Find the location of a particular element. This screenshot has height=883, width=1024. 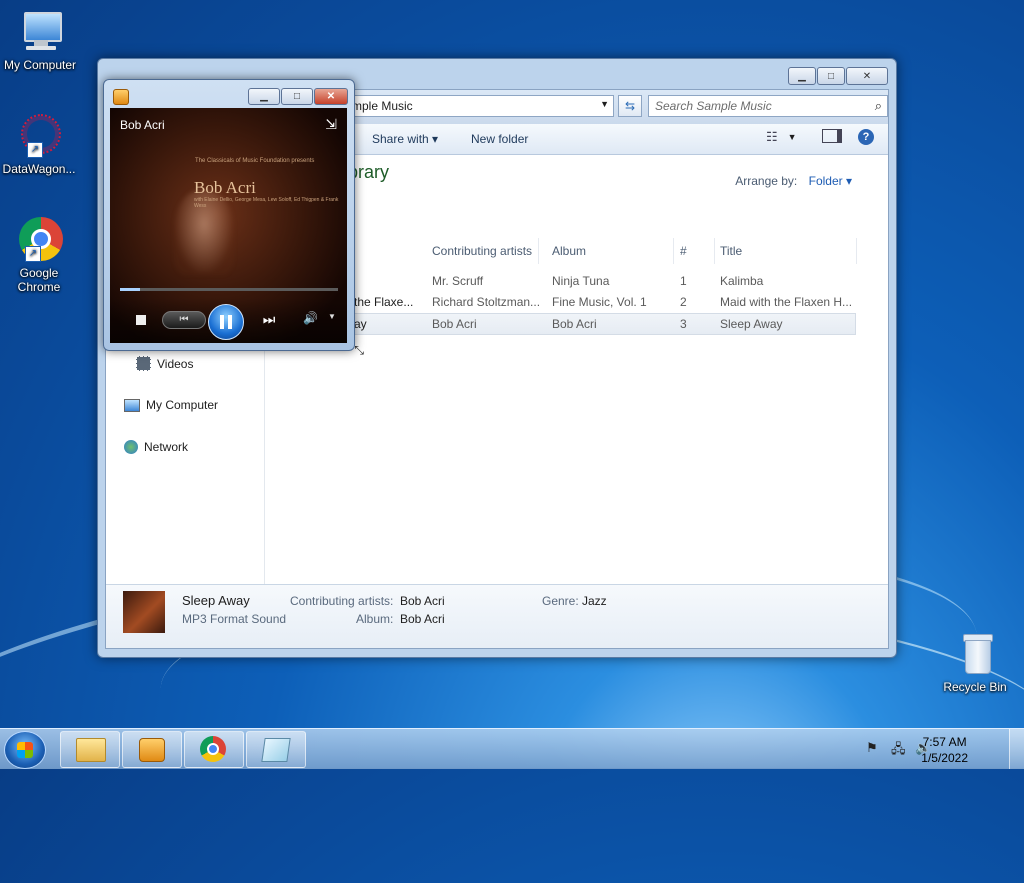

arrange-by-label: Arrange by: is located at coordinates (766, 181).